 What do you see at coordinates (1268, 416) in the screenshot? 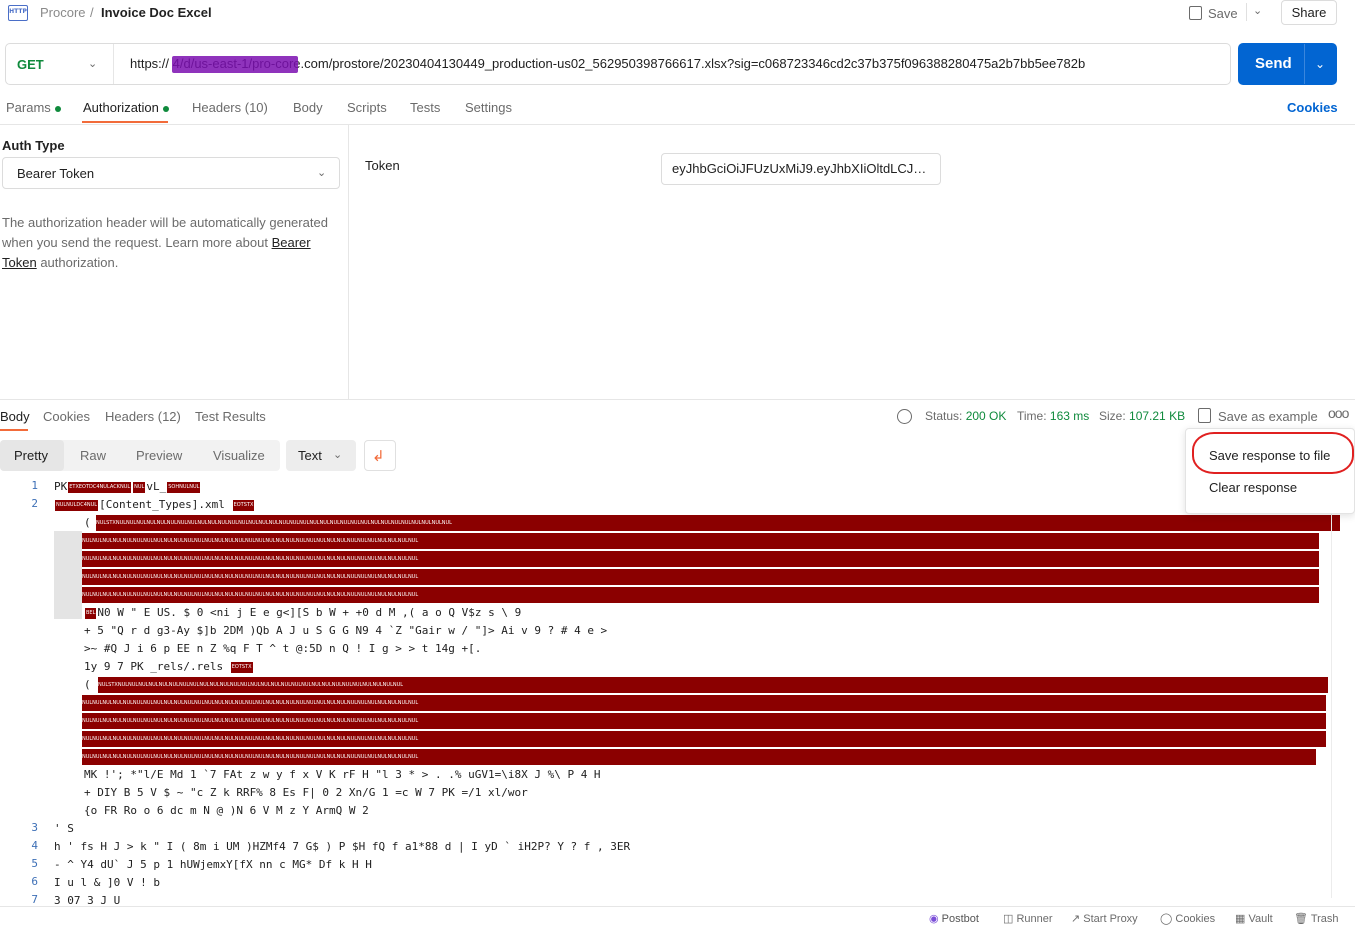
I see `save-as-example-button: Save as example` at bounding box center [1268, 416].